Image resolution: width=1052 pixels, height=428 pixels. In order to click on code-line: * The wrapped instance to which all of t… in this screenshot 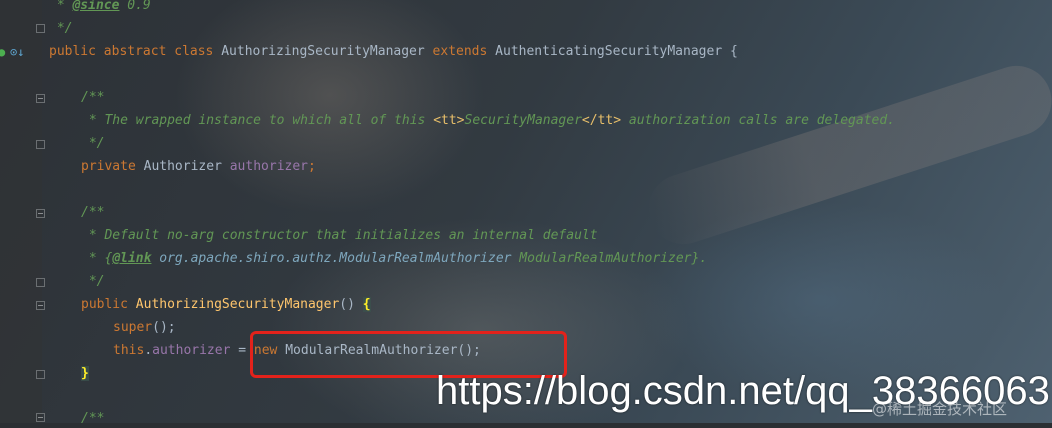, I will do `click(488, 120)`.